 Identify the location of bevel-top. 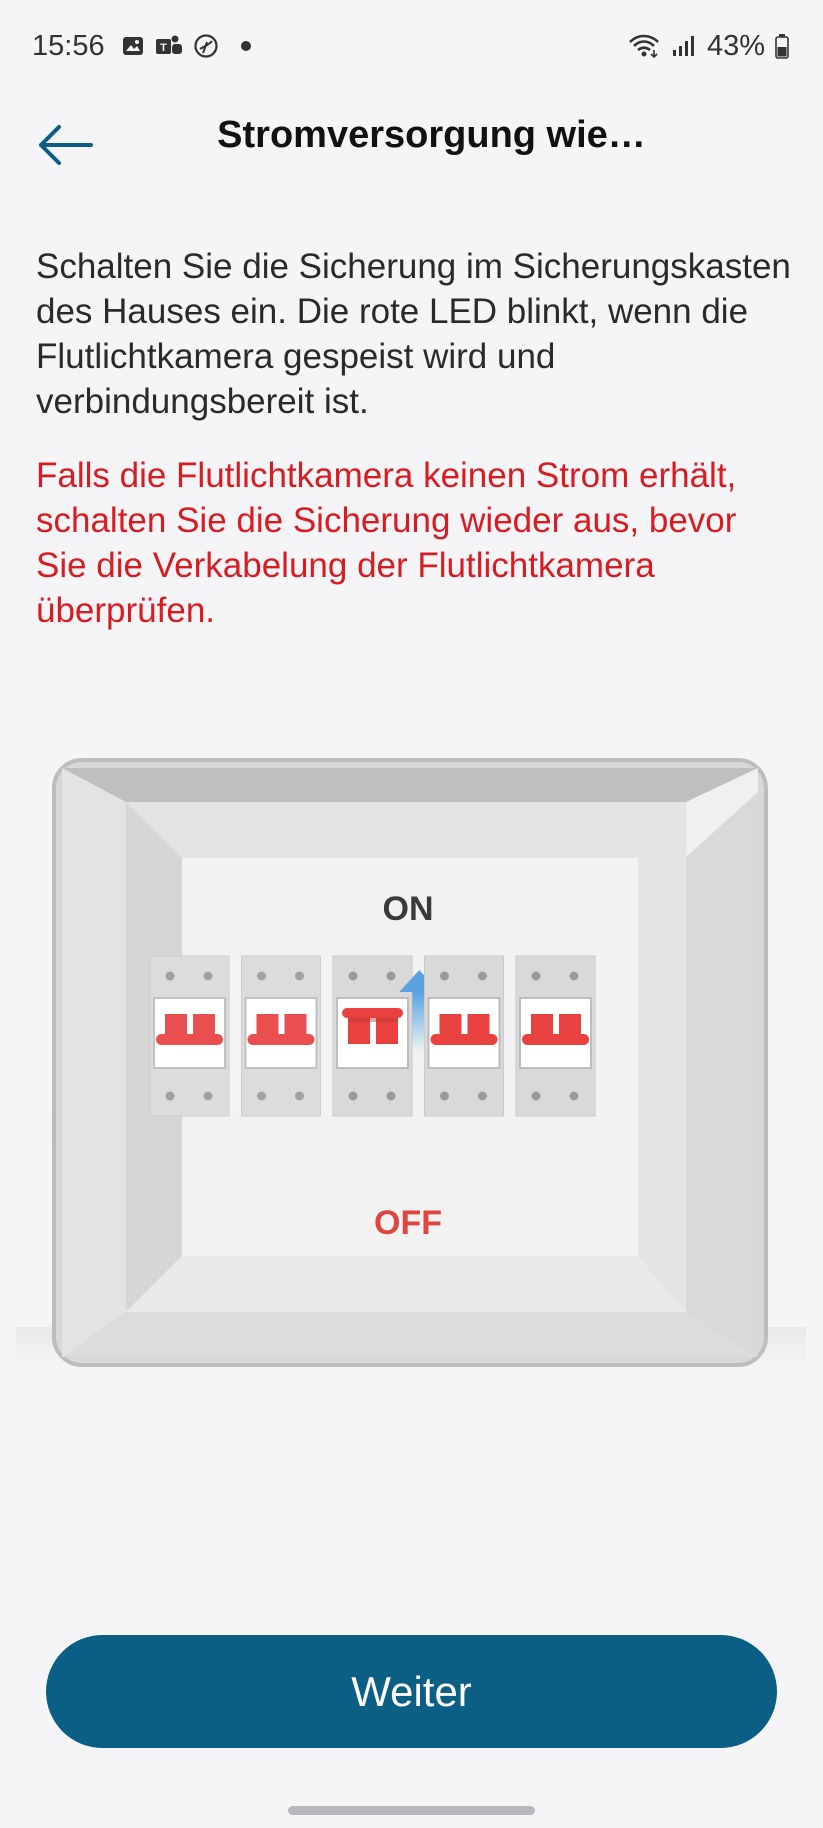
(410, 785).